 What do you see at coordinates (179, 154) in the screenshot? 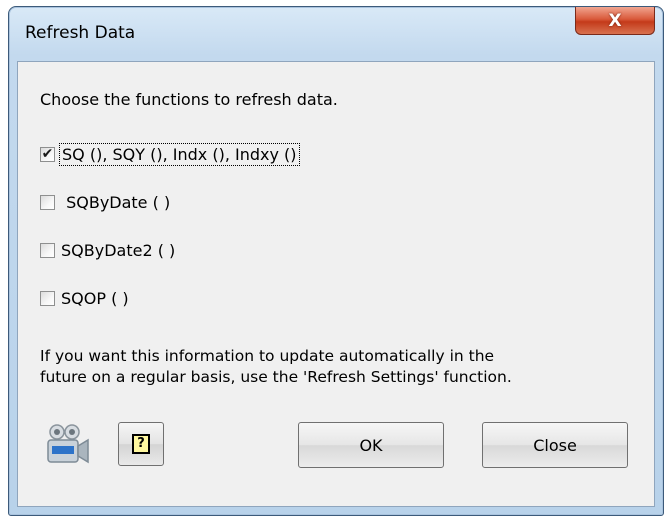
I see `option-label-sq-functions: SQ (), SQY (), Indx (), Indxy ()` at bounding box center [179, 154].